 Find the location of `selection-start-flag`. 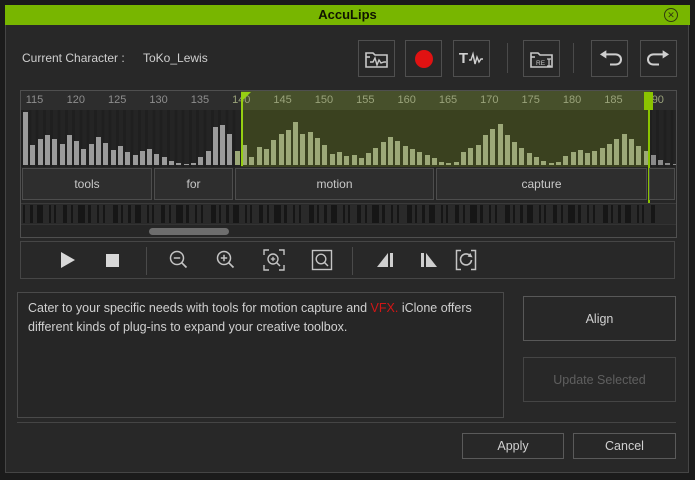

selection-start-flag is located at coordinates (247, 96).